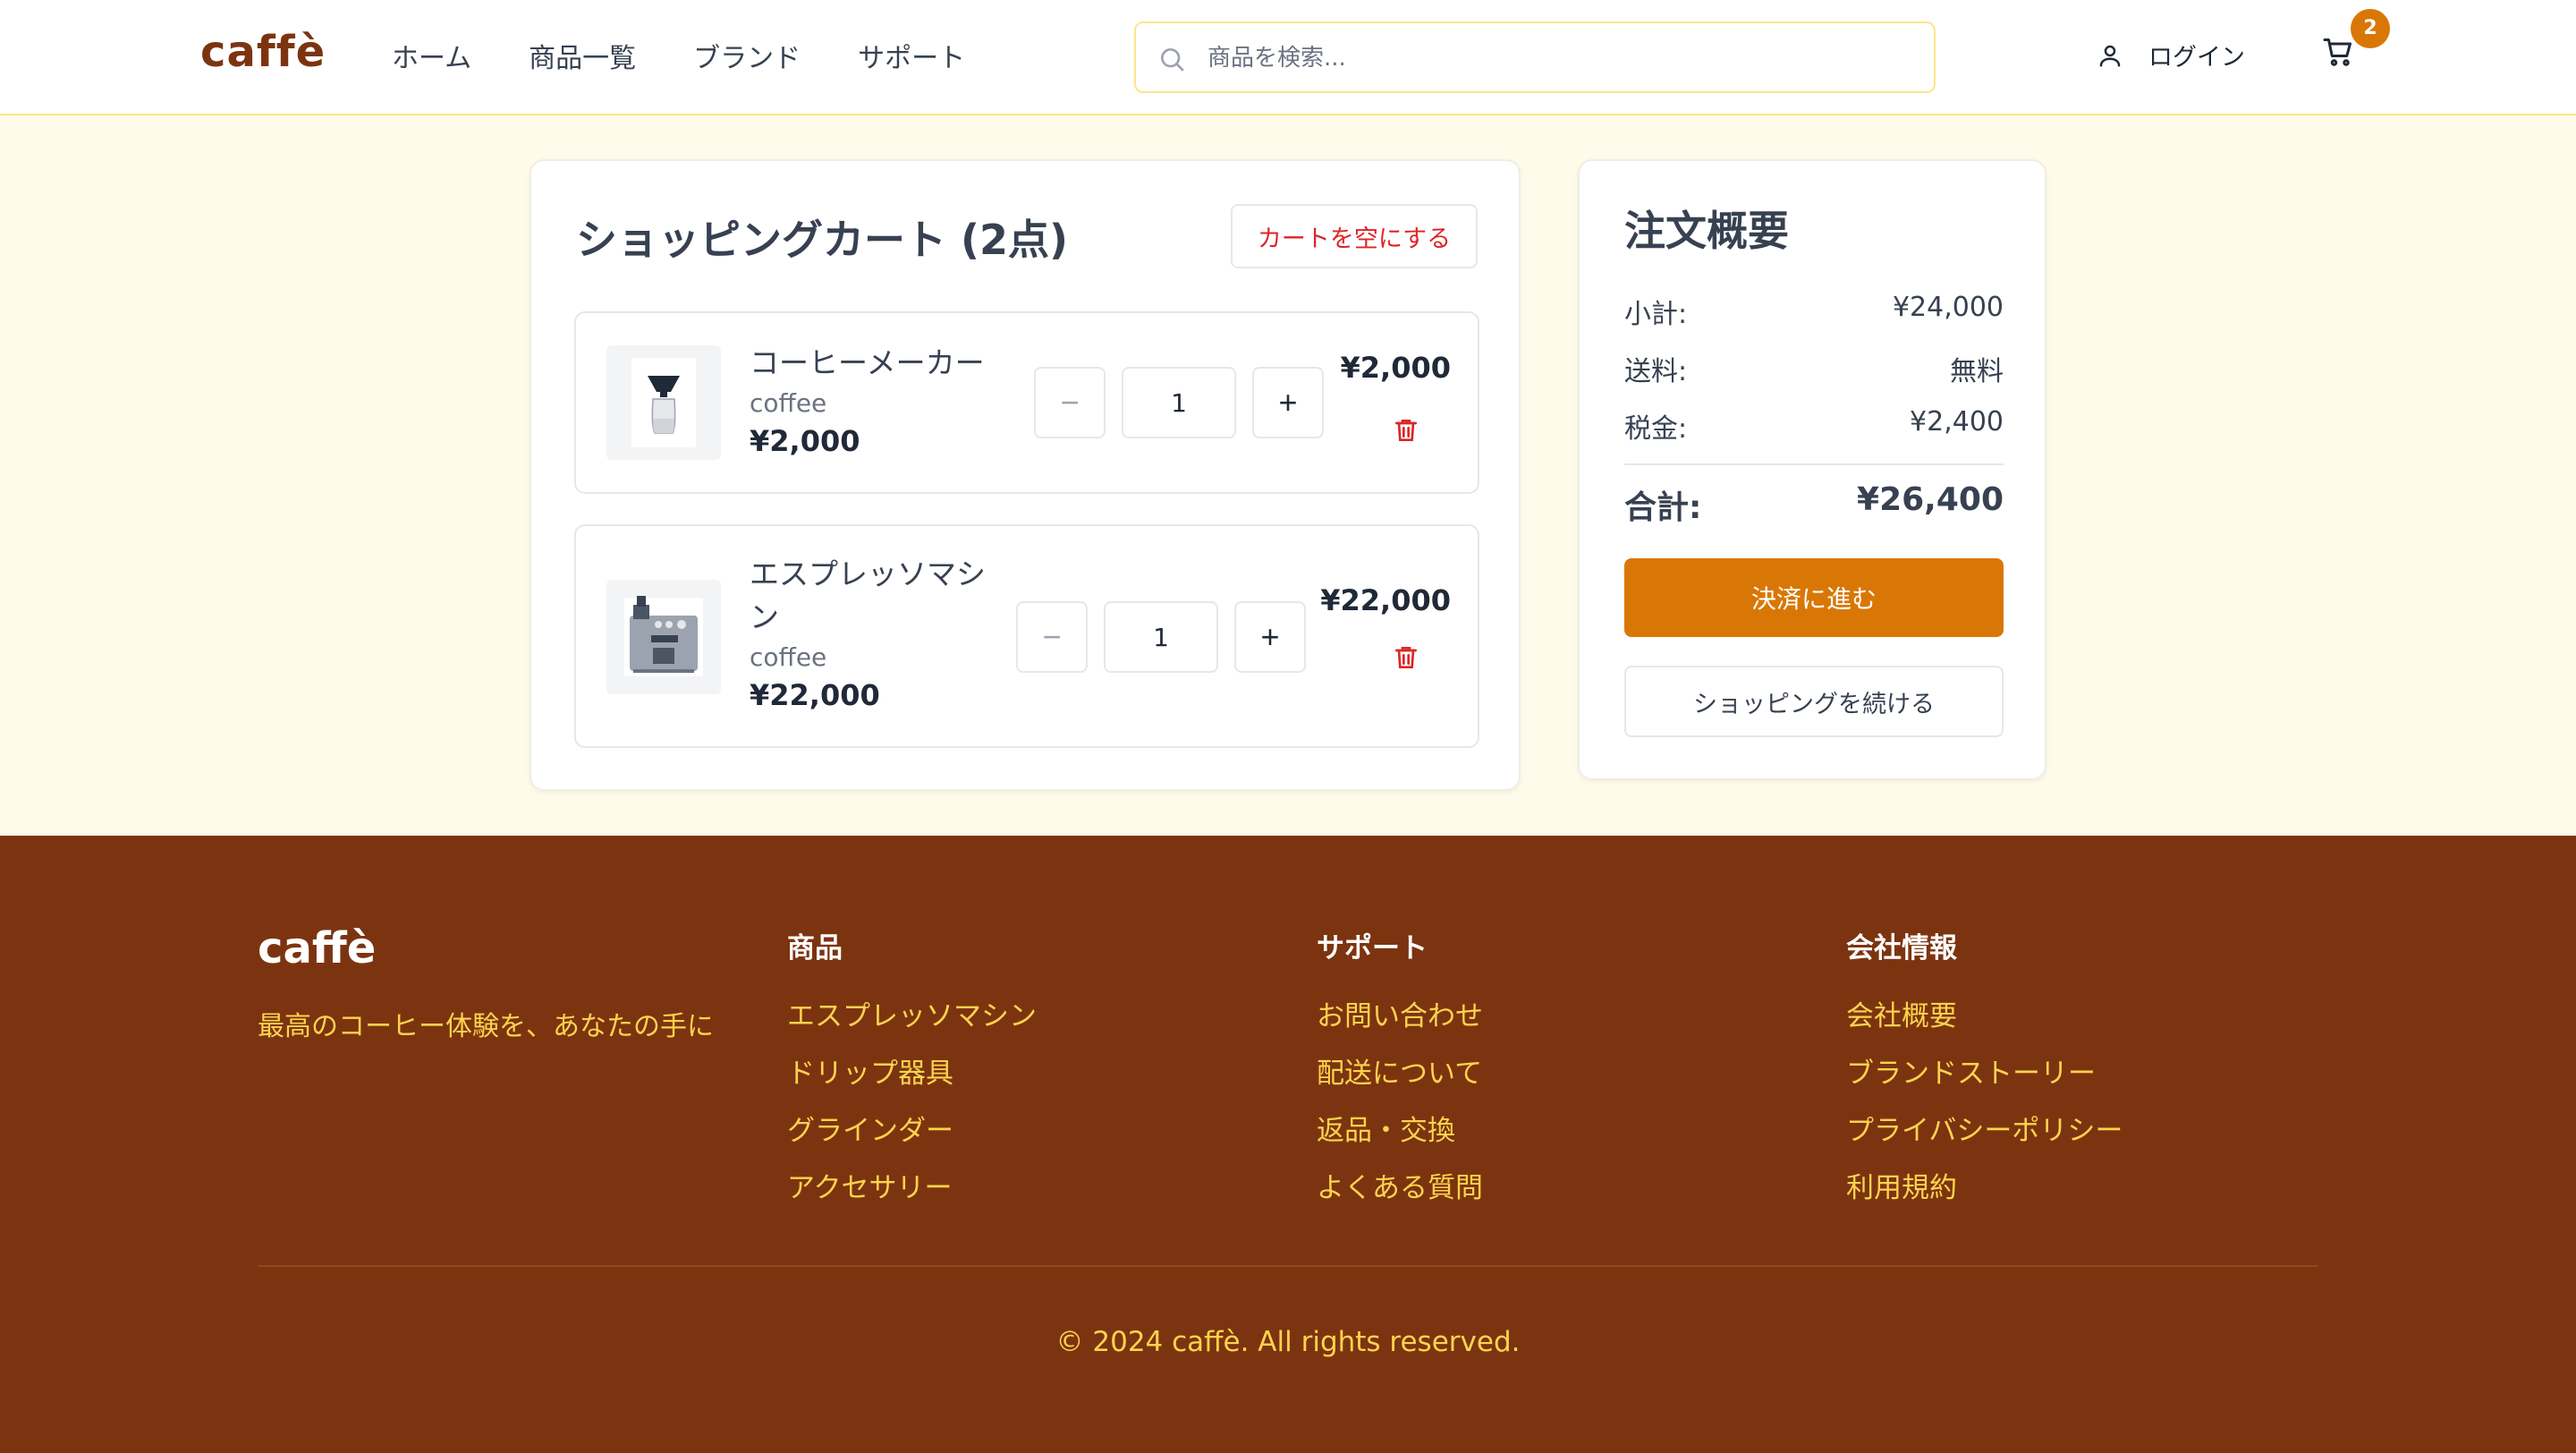  What do you see at coordinates (1172, 60) in the screenshot?
I see `search-icon` at bounding box center [1172, 60].